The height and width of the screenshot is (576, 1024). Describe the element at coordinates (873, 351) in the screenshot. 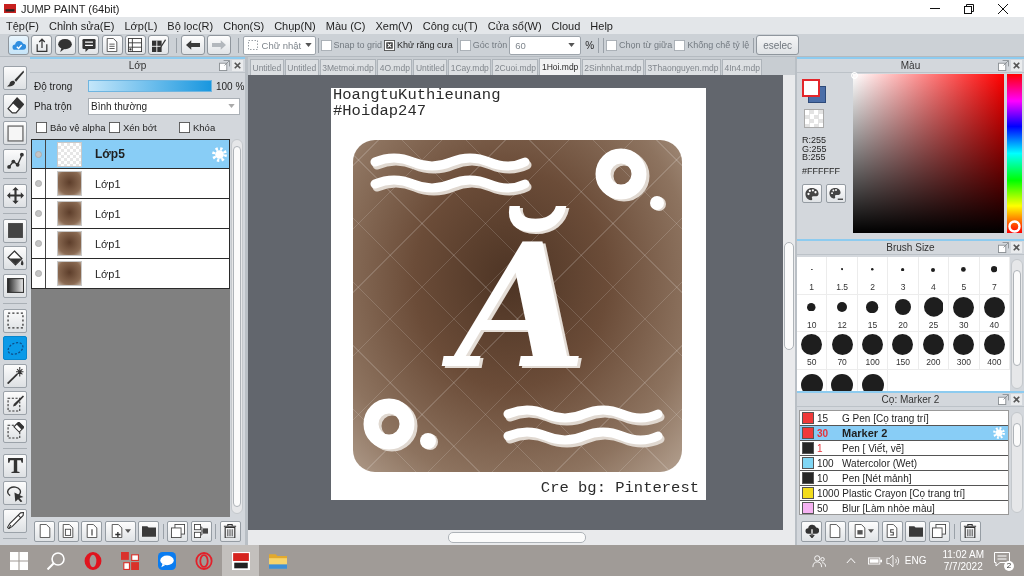

I see `brush-size-option: 100` at that location.